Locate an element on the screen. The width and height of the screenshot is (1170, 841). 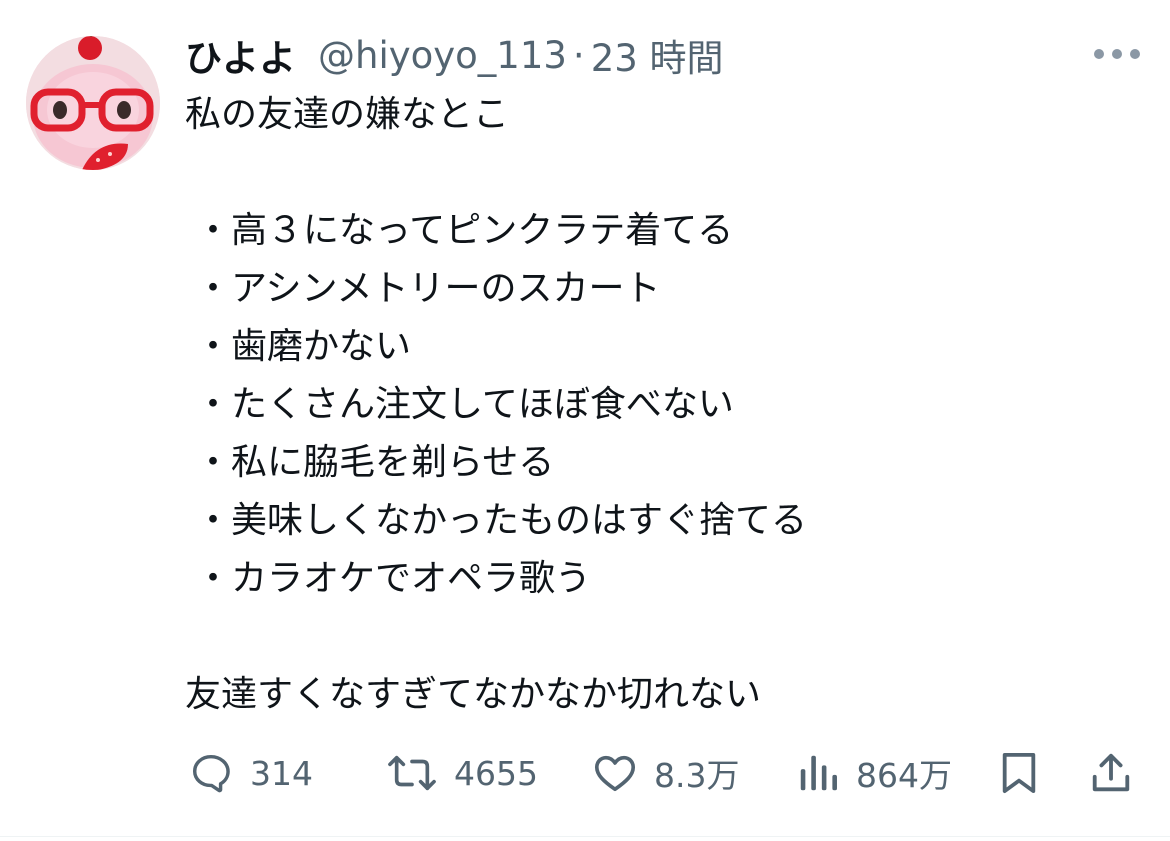
views-button: 864万 is located at coordinates (874, 773).